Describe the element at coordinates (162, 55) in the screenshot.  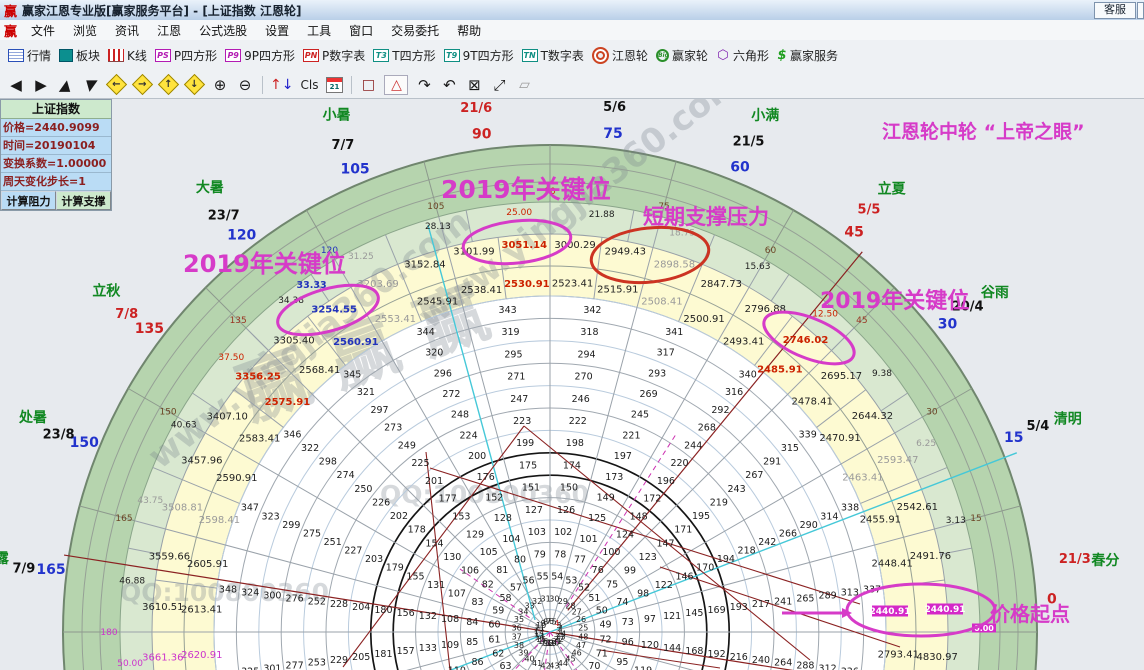
I see `p-square-icon: PS` at that location.